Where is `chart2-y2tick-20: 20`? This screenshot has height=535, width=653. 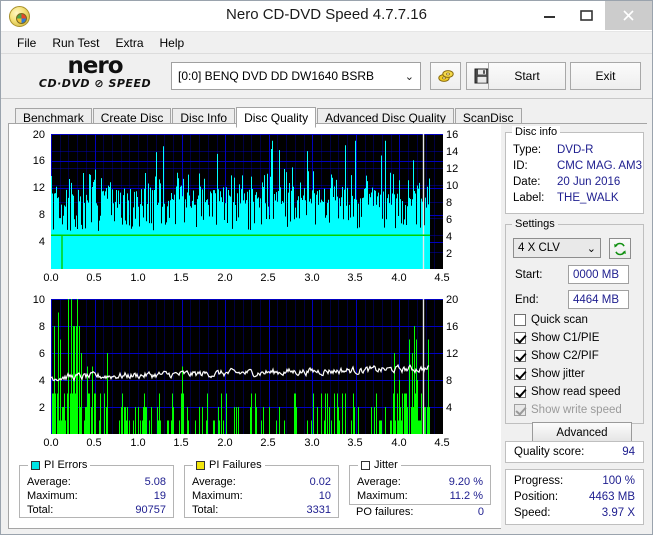 chart2-y2tick-20: 20 is located at coordinates (452, 300).